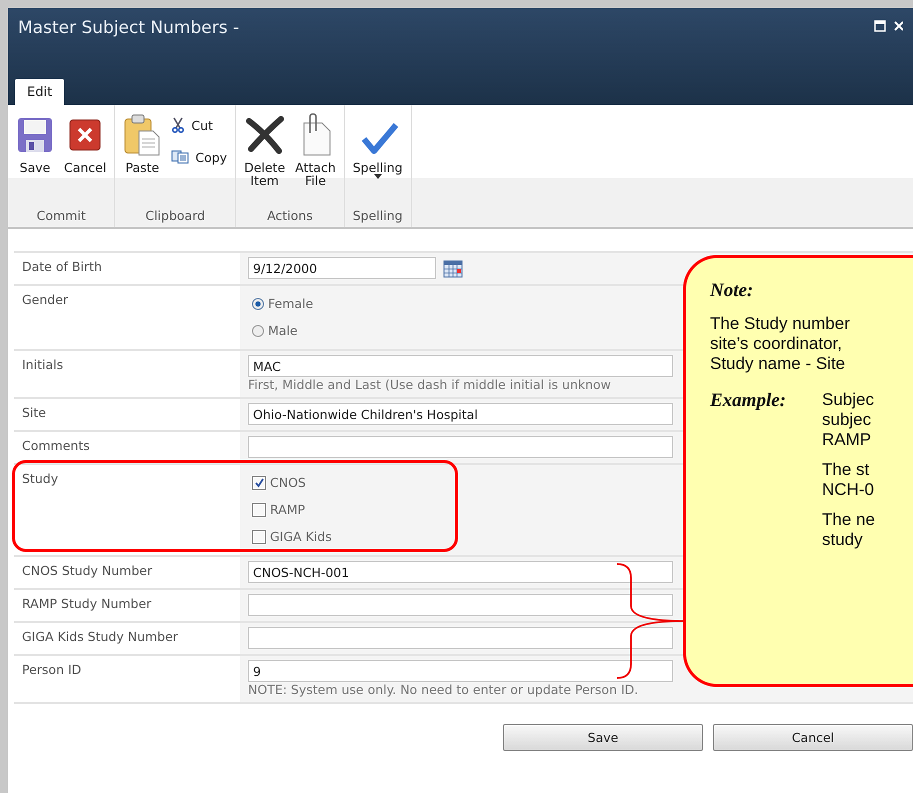 Image resolution: width=913 pixels, height=793 pixels. What do you see at coordinates (61, 216) in the screenshot?
I see `ribbon-group-label: Commit` at bounding box center [61, 216].